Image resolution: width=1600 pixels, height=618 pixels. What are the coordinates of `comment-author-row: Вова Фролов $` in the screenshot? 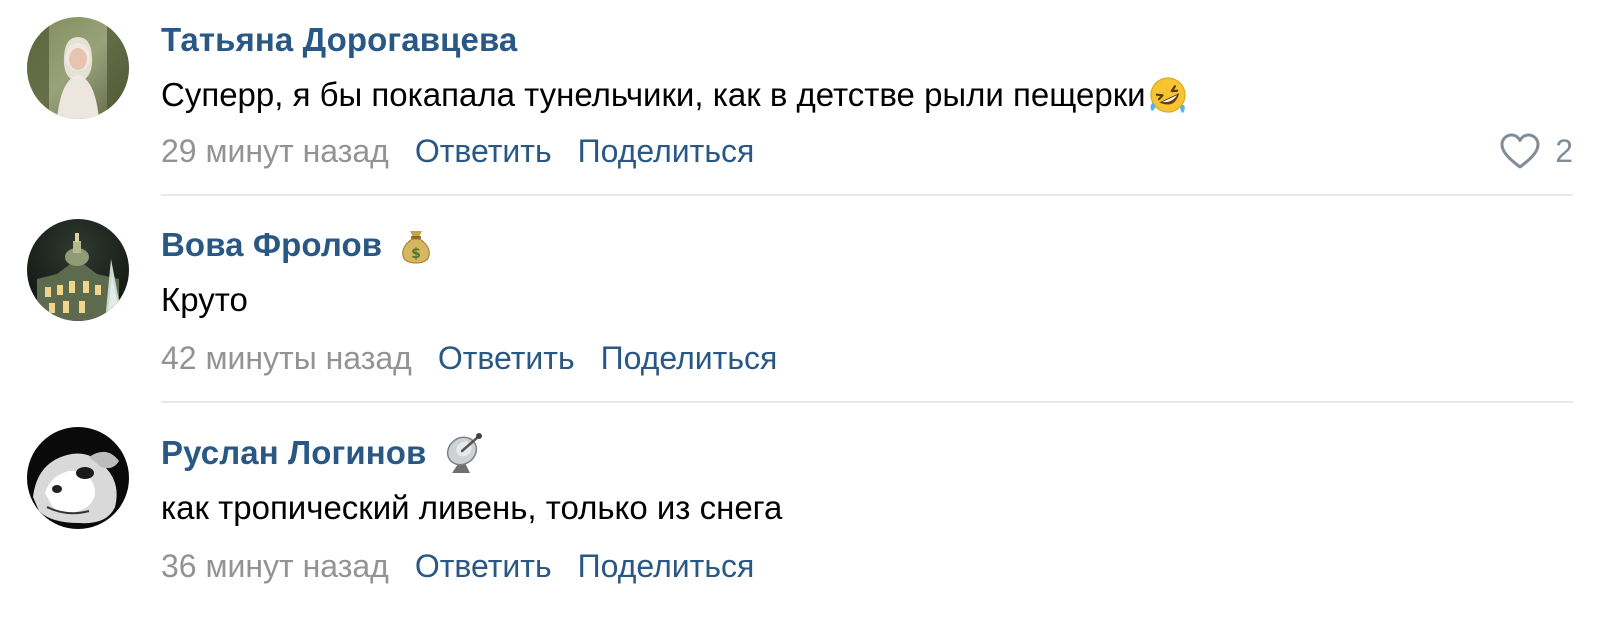 It's located at (298, 245).